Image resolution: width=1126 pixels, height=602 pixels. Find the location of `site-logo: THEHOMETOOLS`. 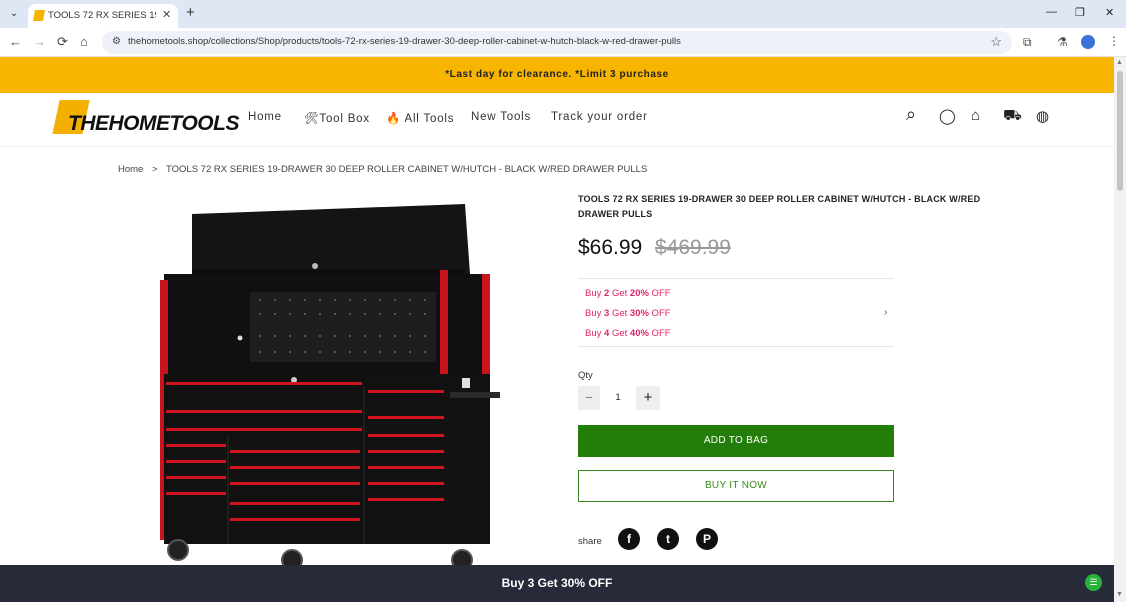

site-logo: THEHOMETOOLS is located at coordinates (145, 118).